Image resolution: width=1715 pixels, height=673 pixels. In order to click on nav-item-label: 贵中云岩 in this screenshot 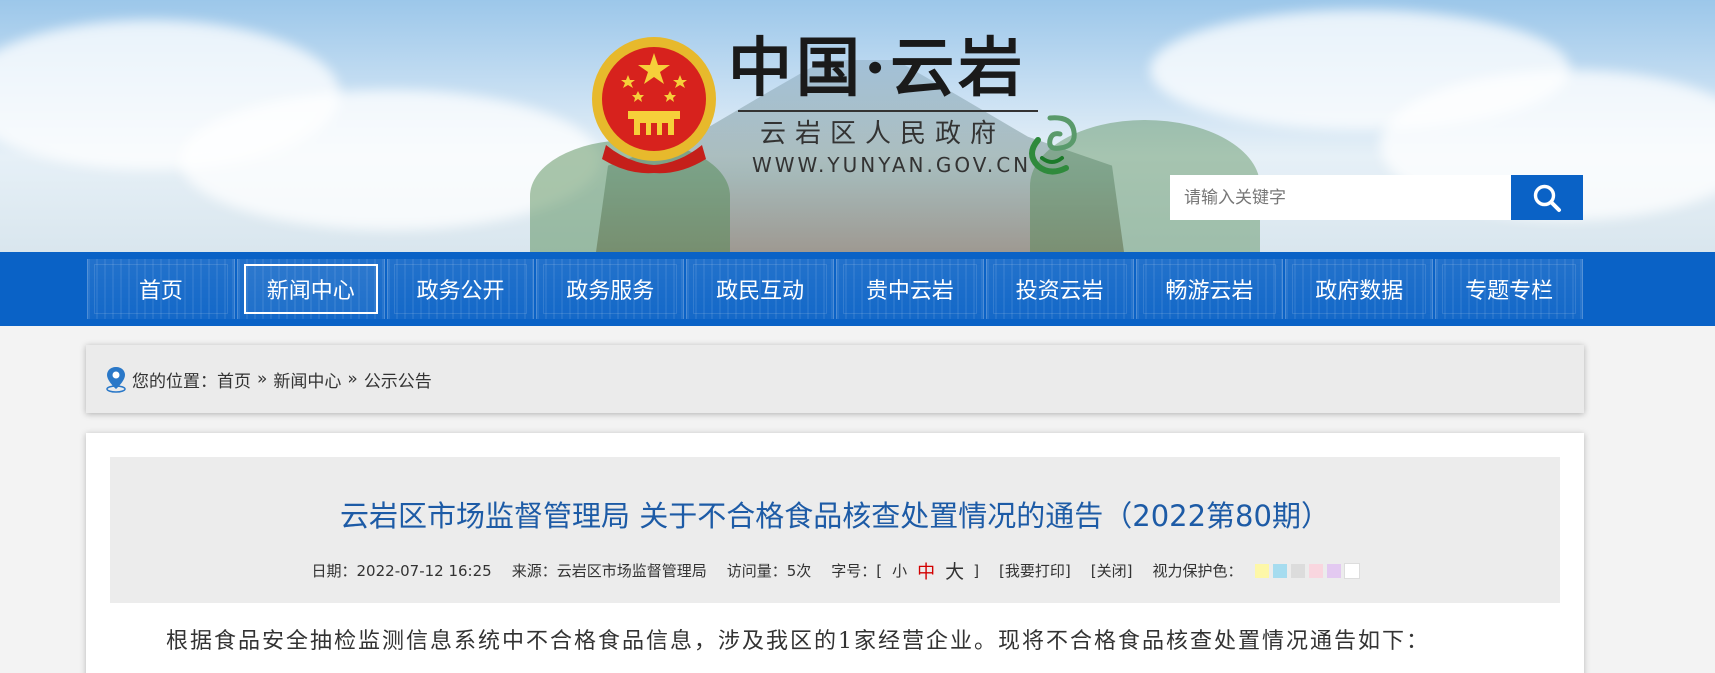, I will do `click(909, 291)`.